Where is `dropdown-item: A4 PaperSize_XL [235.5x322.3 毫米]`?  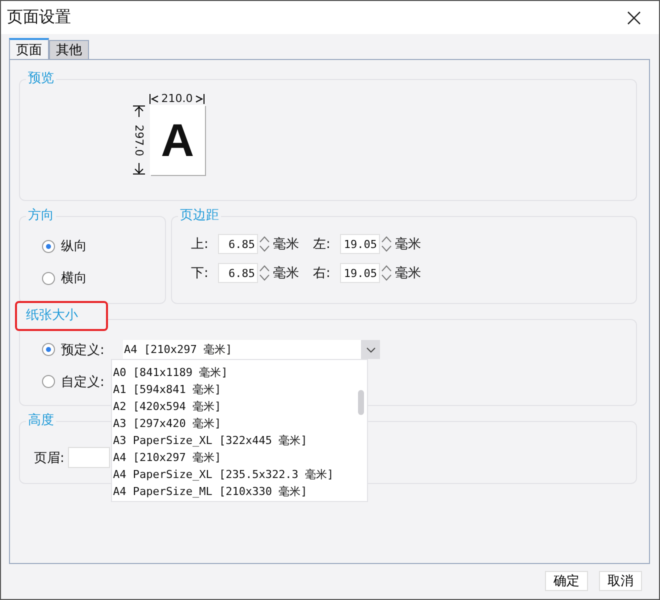 dropdown-item: A4 PaperSize_XL [235.5x322.3 毫米] is located at coordinates (239, 474).